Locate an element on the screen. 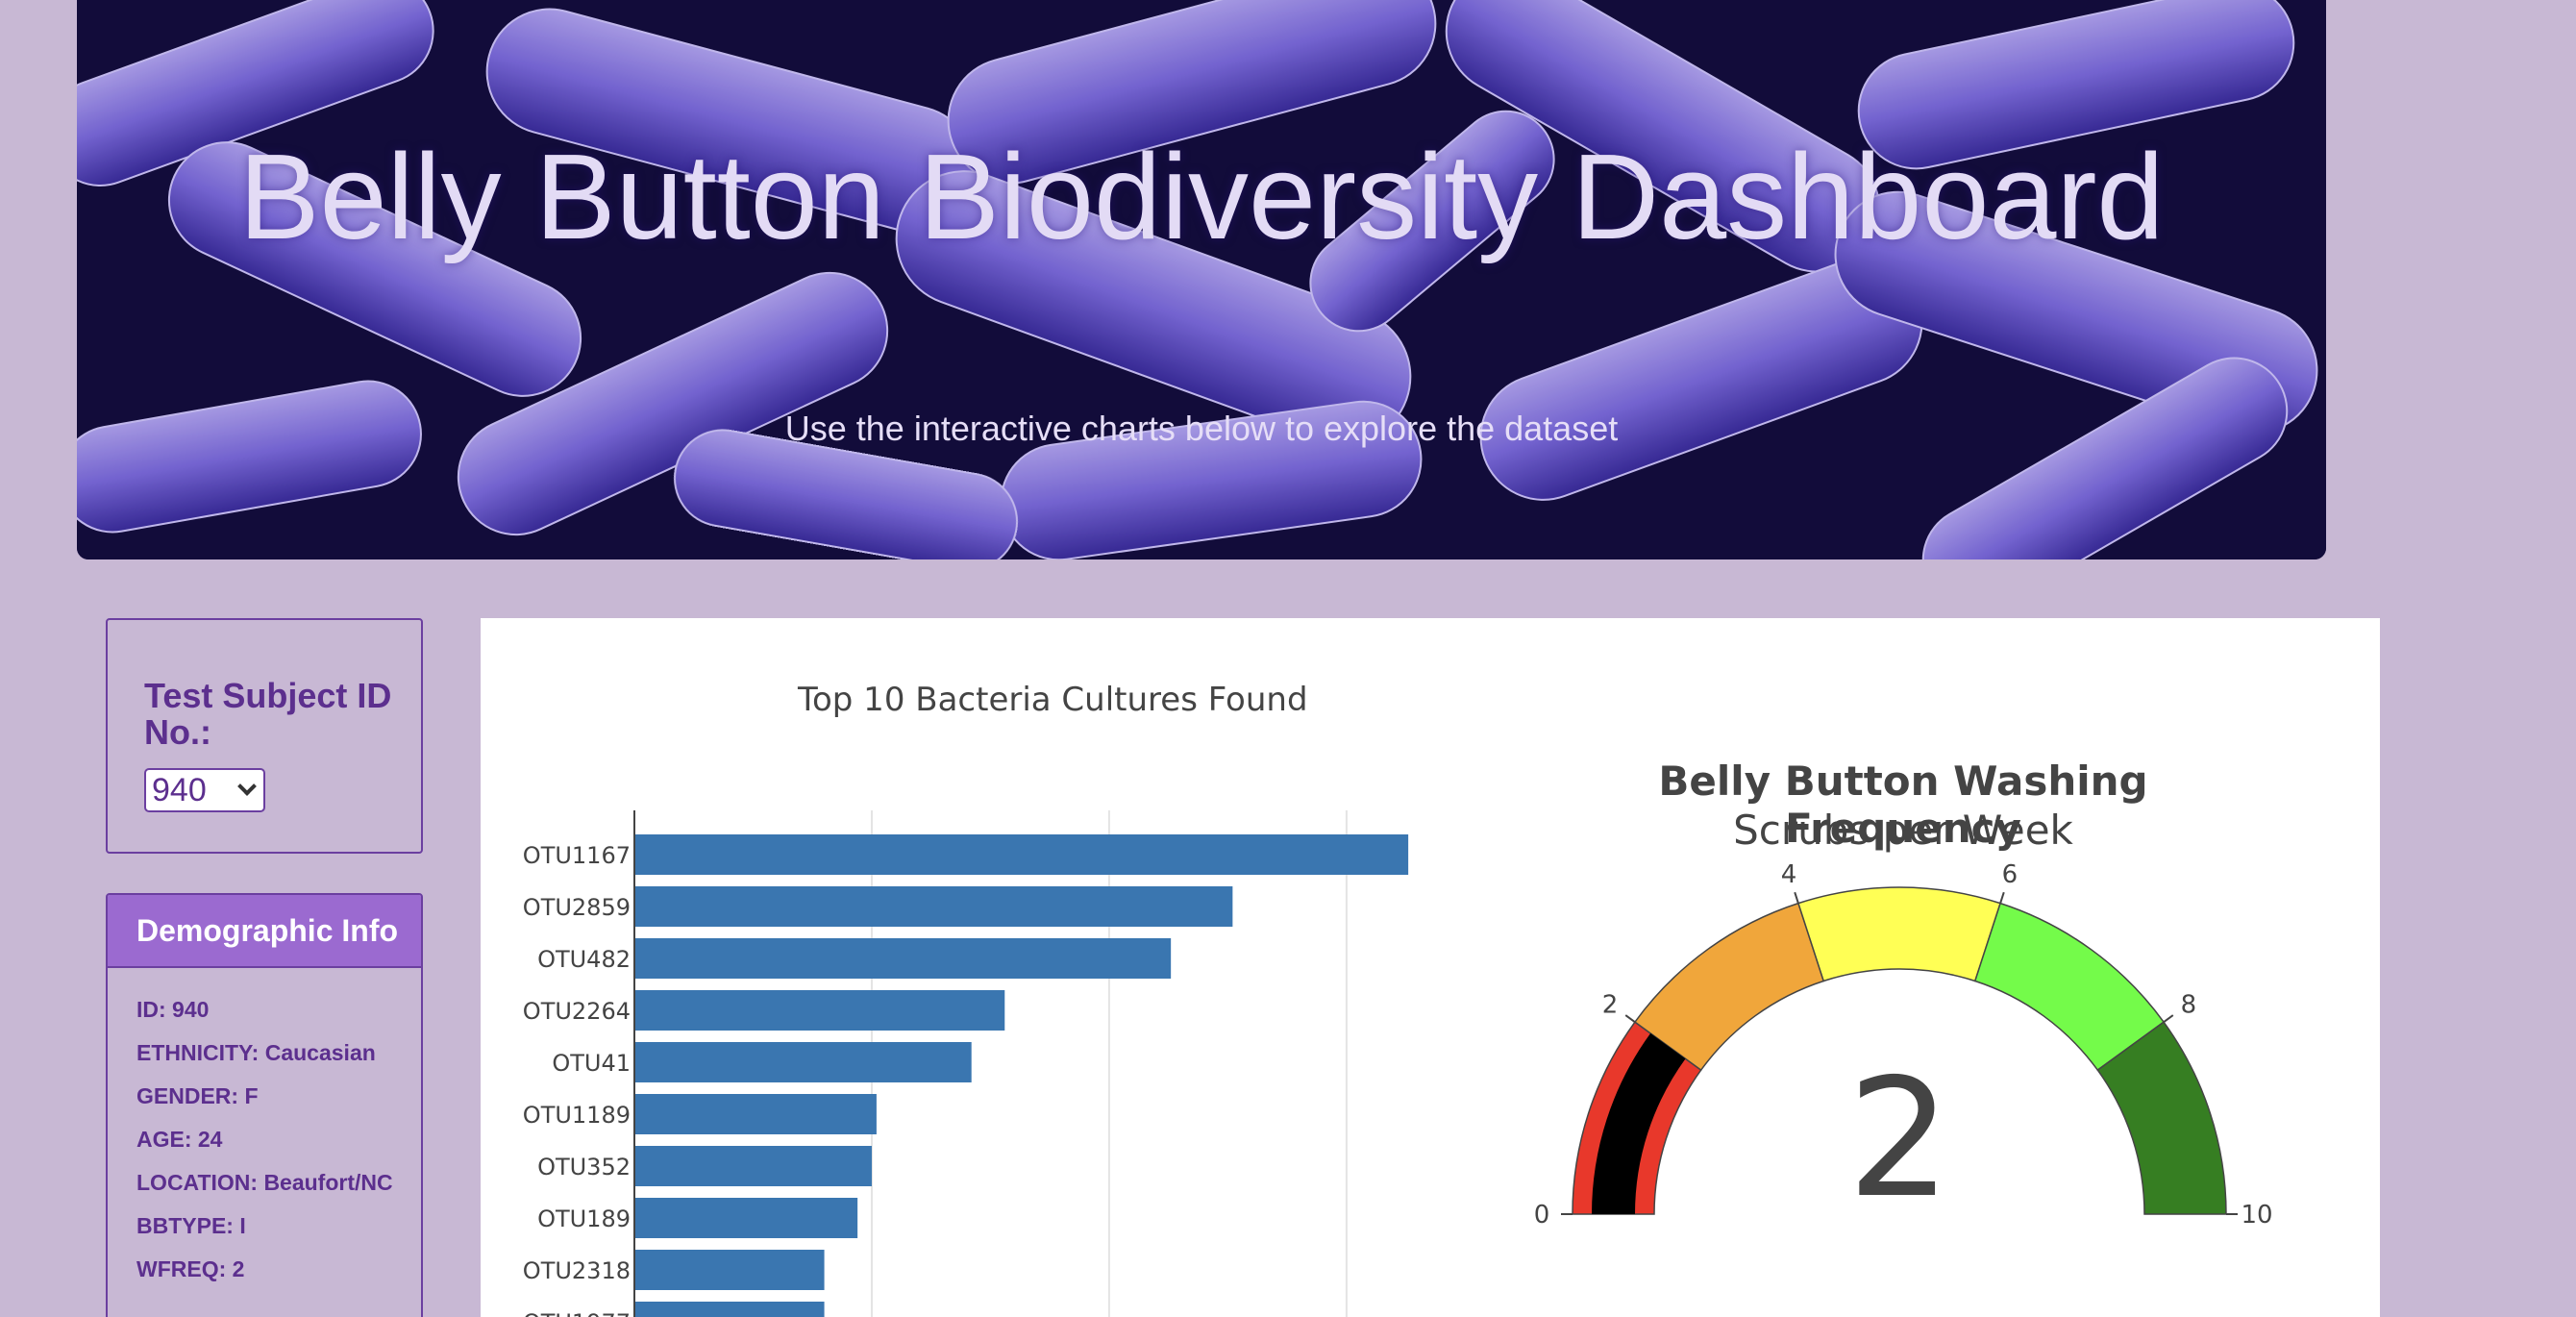 This screenshot has height=1317, width=2576. subject-selector-panel: Test Subject ID No.: 940 is located at coordinates (264, 736).